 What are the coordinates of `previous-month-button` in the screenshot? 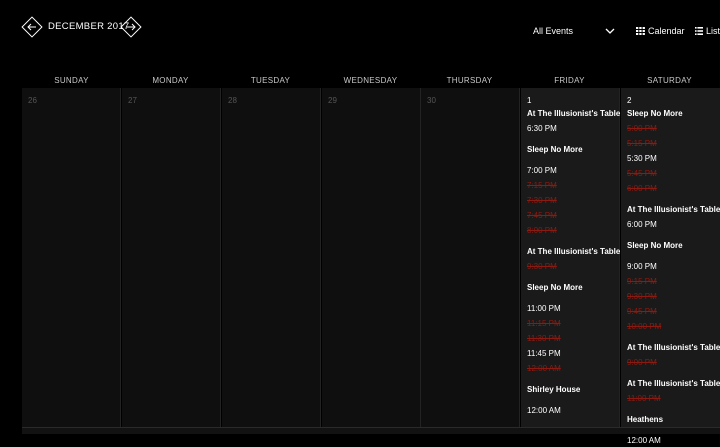 It's located at (32, 27).